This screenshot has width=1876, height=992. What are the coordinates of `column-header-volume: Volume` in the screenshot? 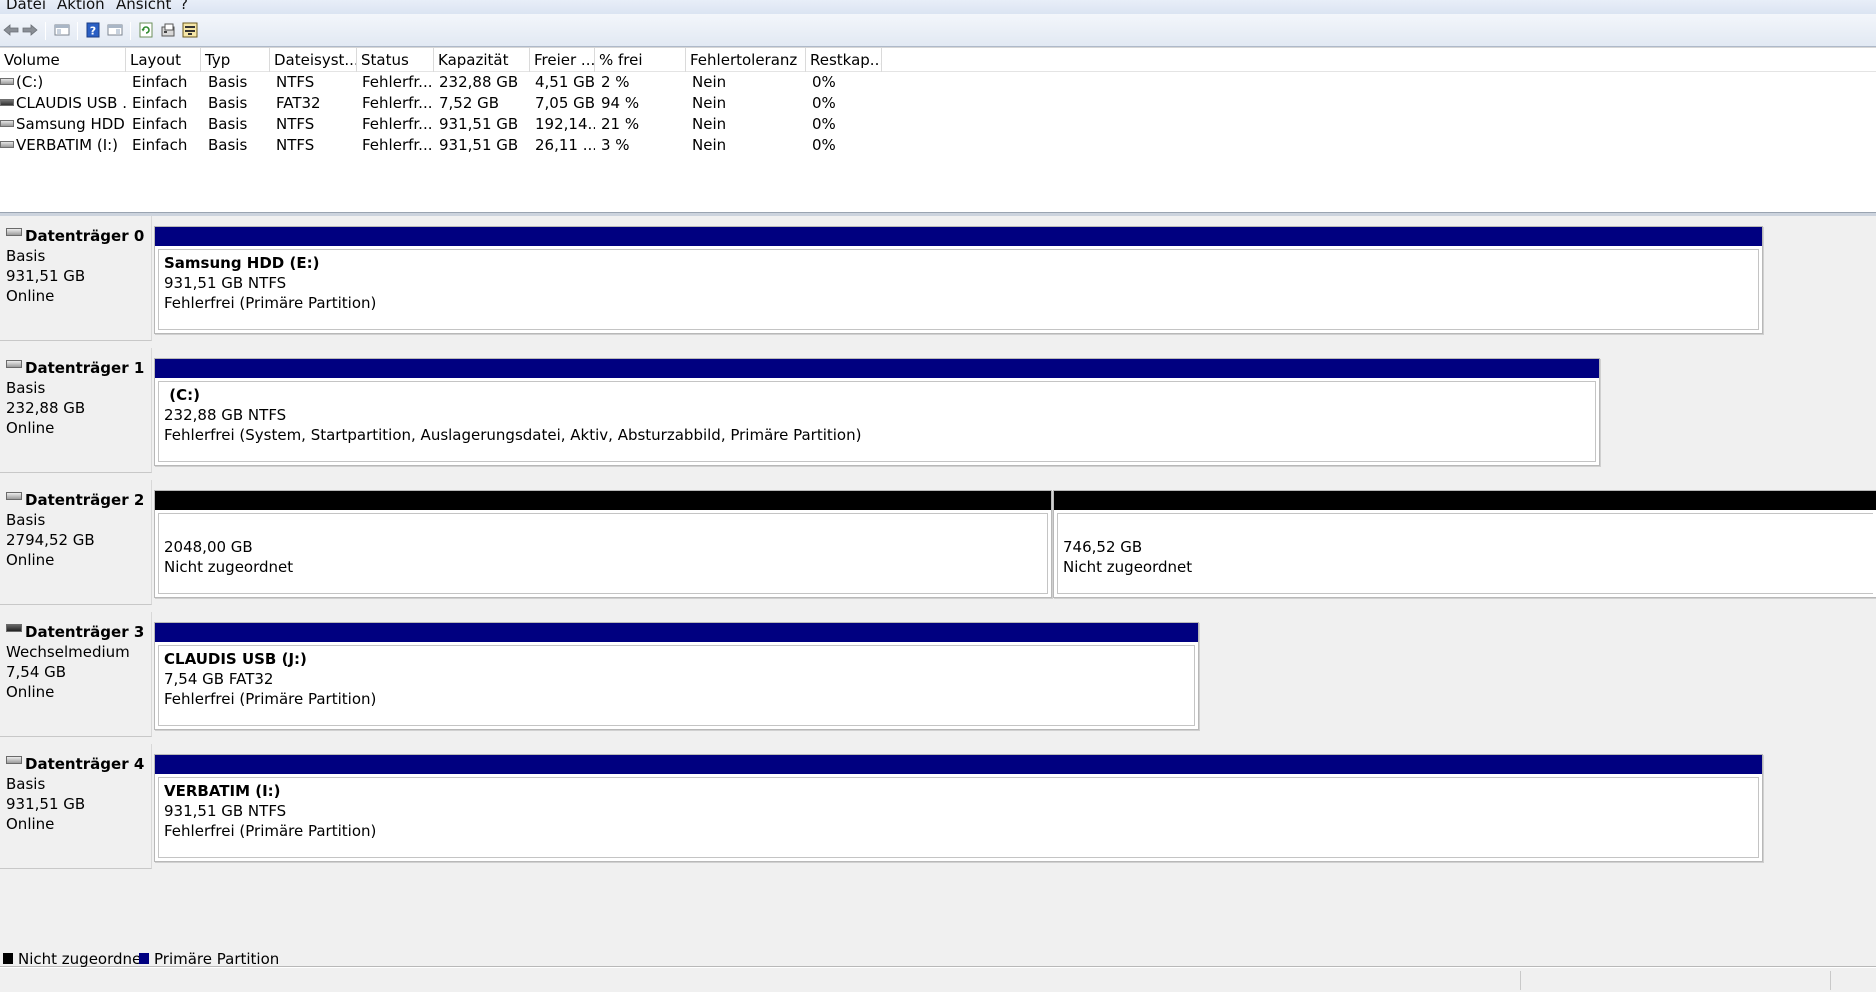 It's located at (63, 60).